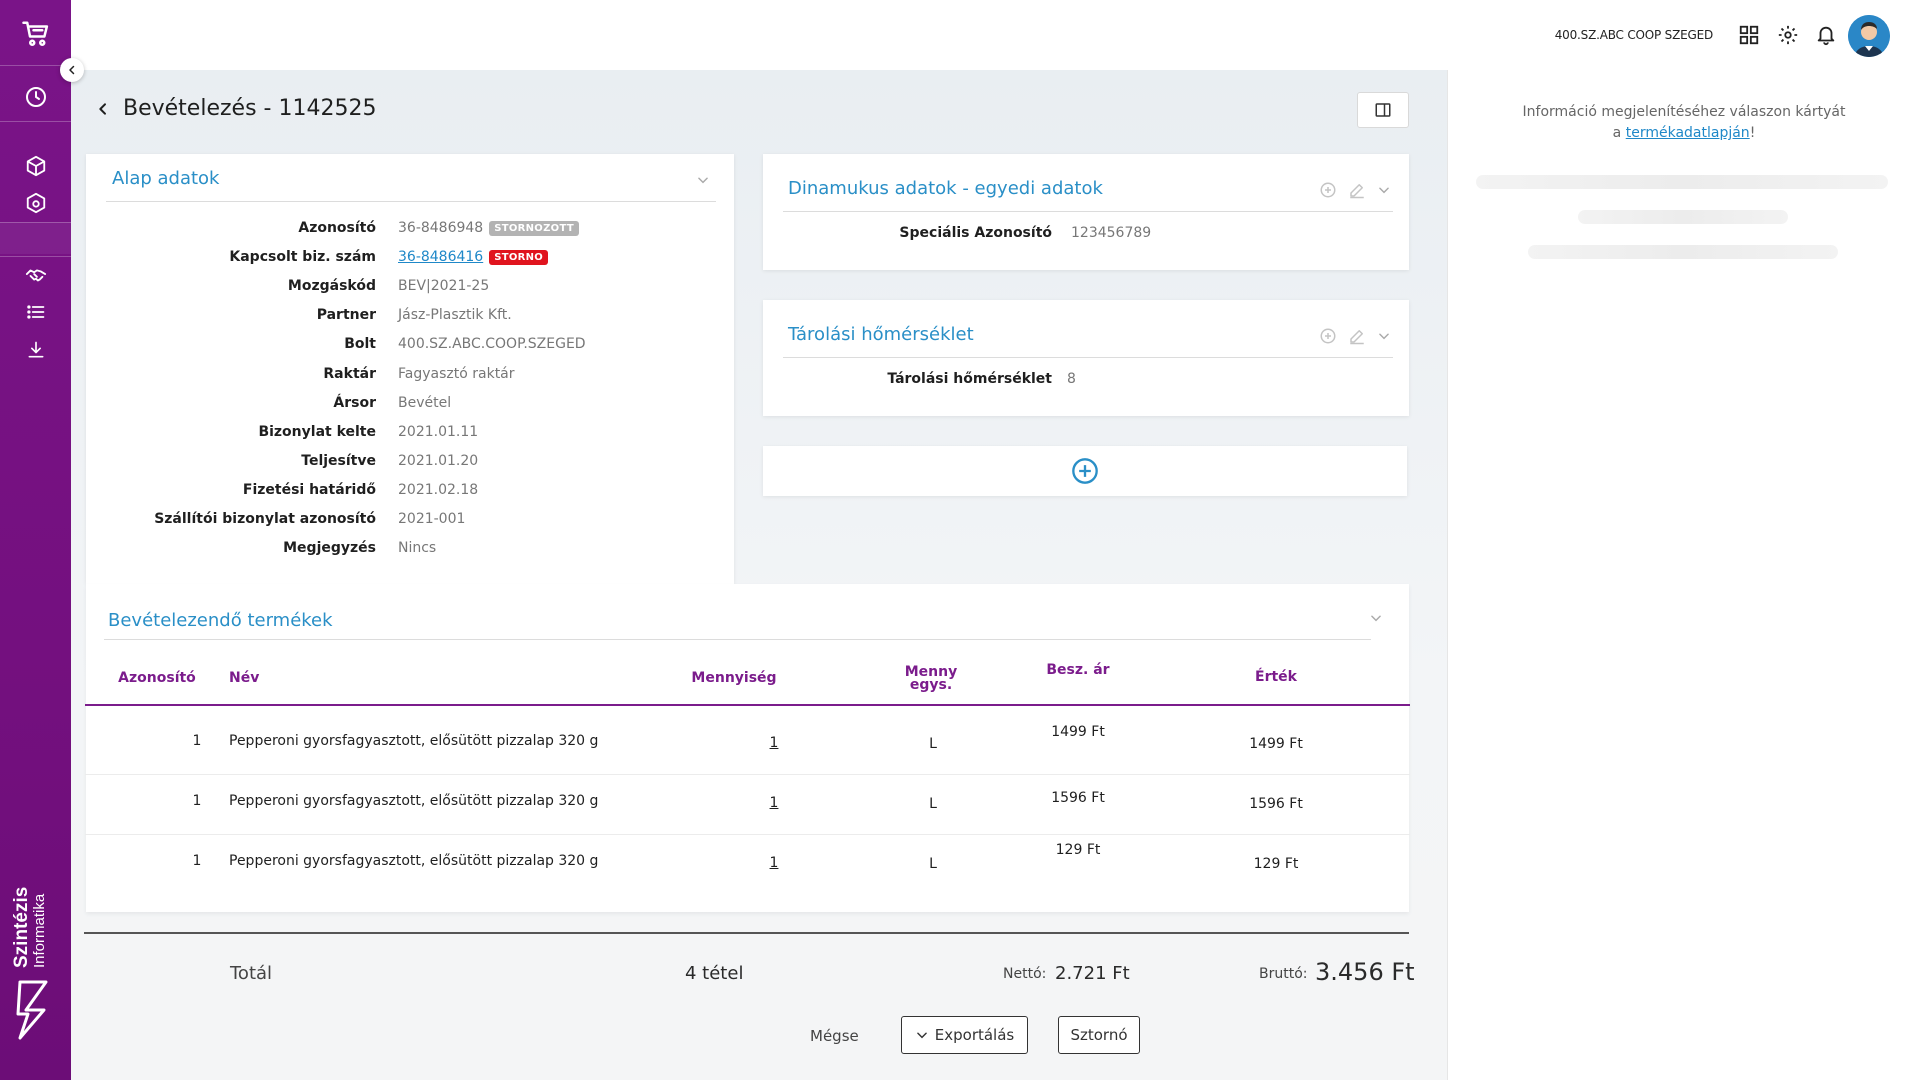  What do you see at coordinates (302, 257) in the screenshot?
I see `field-label: Kapcsolt biz. szám` at bounding box center [302, 257].